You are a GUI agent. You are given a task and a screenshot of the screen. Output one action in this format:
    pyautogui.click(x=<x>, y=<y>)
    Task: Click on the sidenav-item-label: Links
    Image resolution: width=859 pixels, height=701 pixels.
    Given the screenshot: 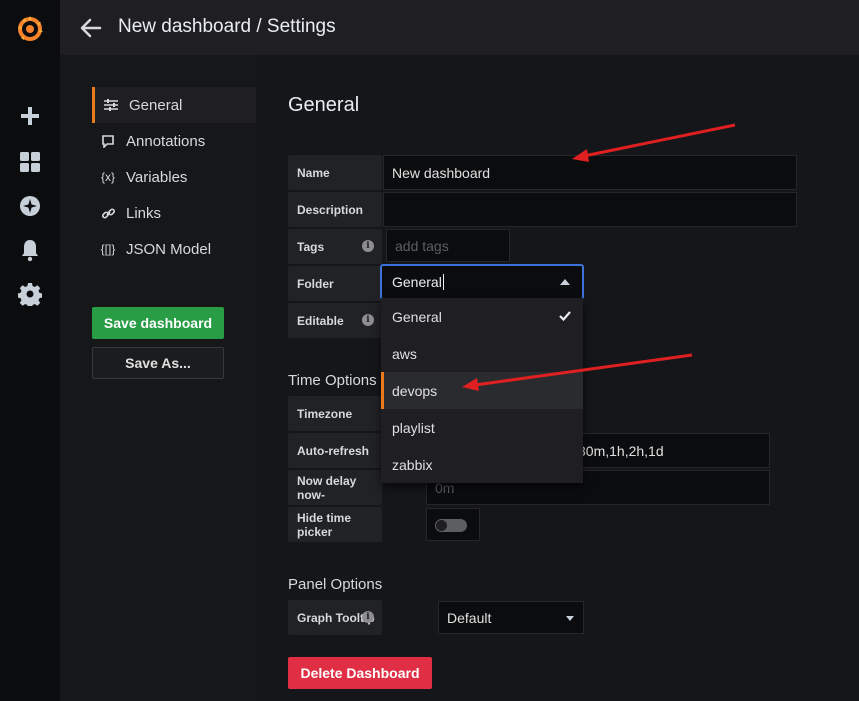 What is the action you would take?
    pyautogui.click(x=144, y=213)
    